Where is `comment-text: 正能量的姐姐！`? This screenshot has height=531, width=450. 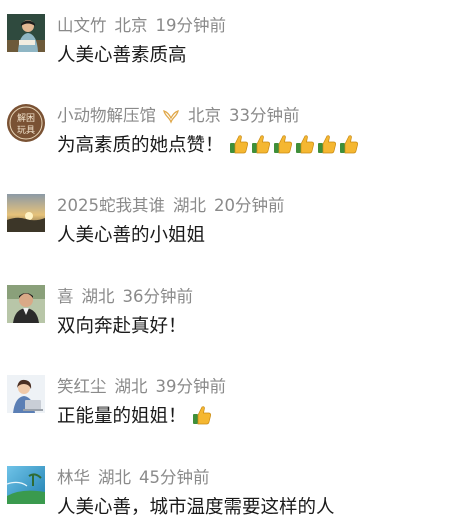
comment-text: 正能量的姐姐！ is located at coordinates (135, 417).